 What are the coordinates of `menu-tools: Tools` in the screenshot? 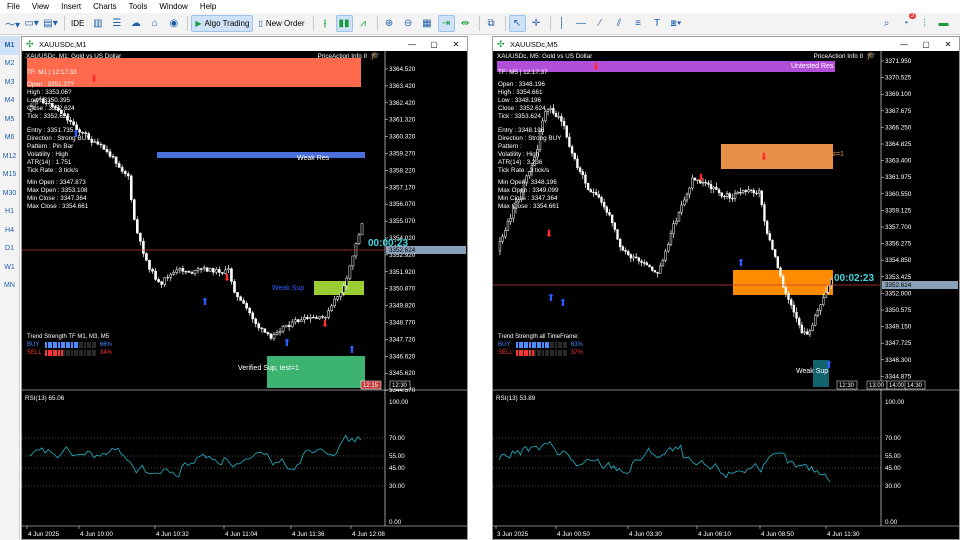 It's located at (140, 6).